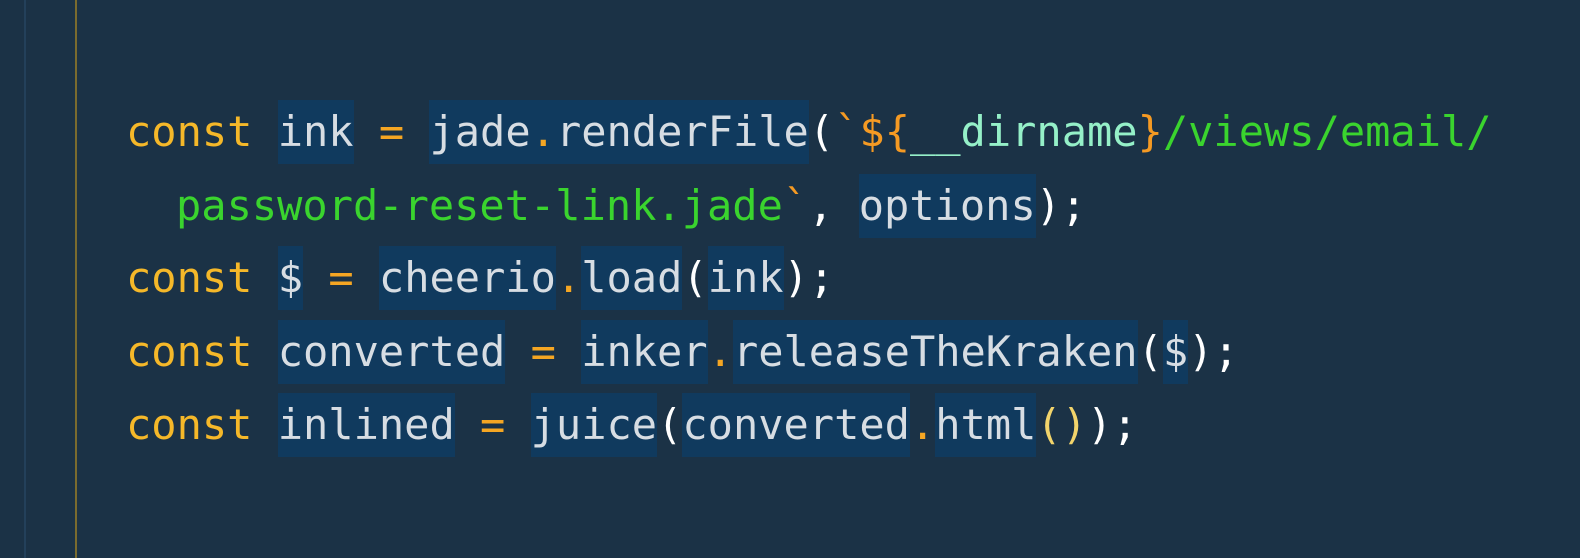  What do you see at coordinates (632, 278) in the screenshot?
I see `code-token: load` at bounding box center [632, 278].